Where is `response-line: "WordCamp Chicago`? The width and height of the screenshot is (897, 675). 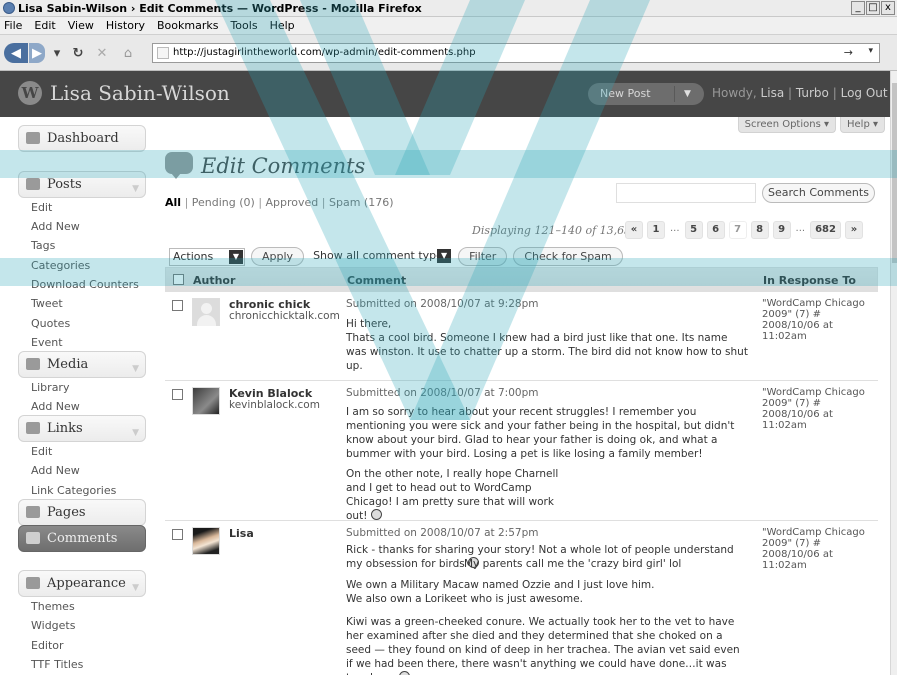
response-line: "WordCamp Chicago is located at coordinates (813, 392).